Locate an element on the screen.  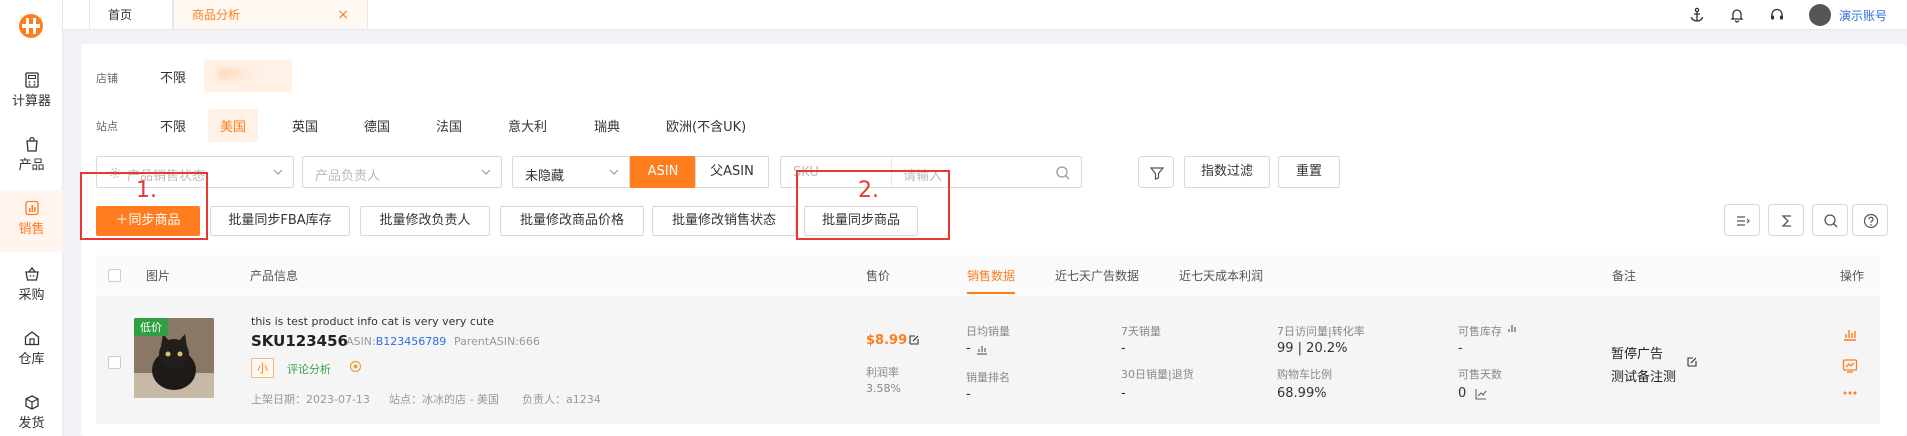
days-value: 0 is located at coordinates (1462, 393).